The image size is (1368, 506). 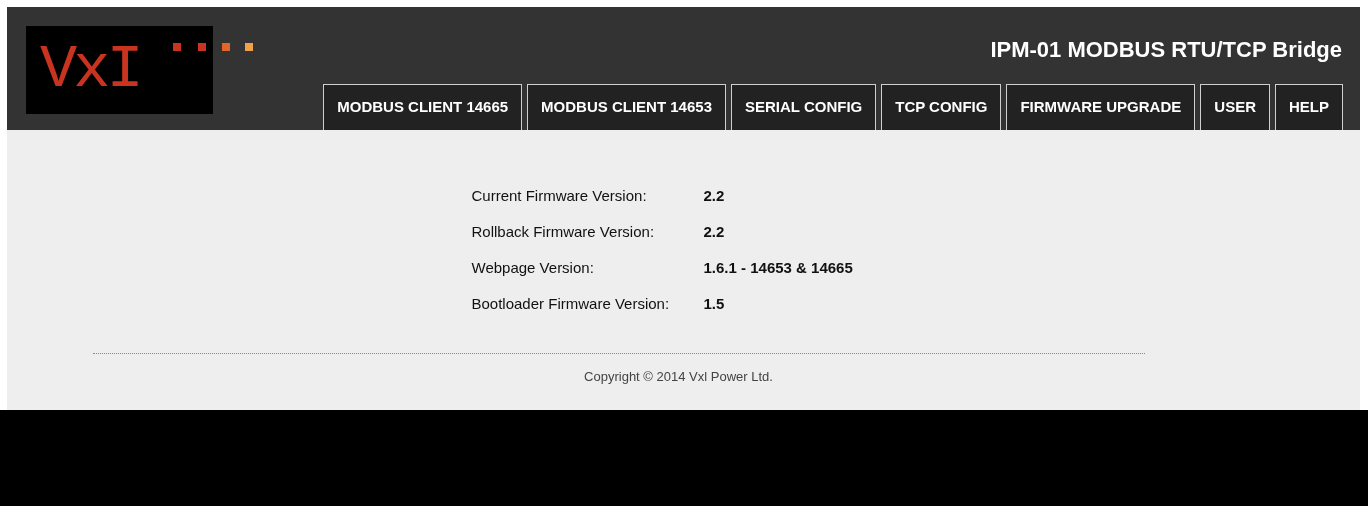 I want to click on info-label: Bootloader Firmware Version:, so click(x=571, y=304).